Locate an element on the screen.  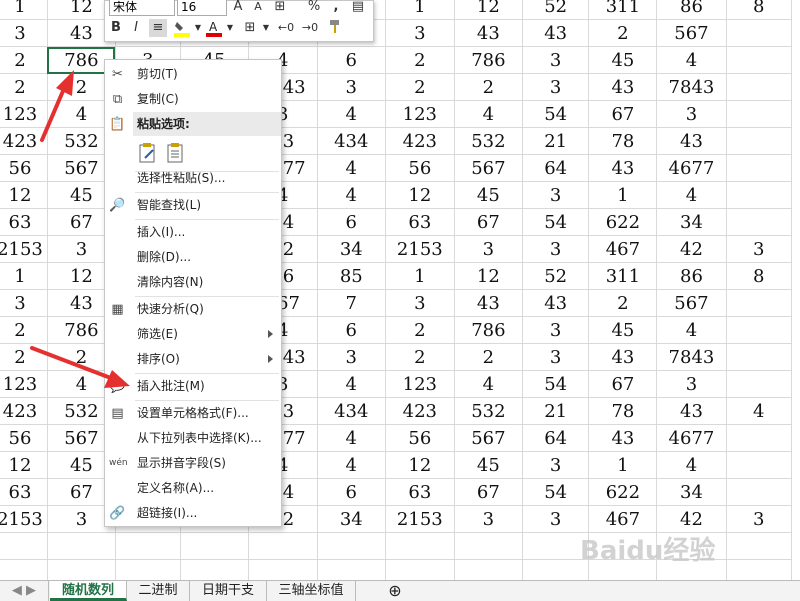
grid-cell: 4677 is located at coordinates (691, 438).